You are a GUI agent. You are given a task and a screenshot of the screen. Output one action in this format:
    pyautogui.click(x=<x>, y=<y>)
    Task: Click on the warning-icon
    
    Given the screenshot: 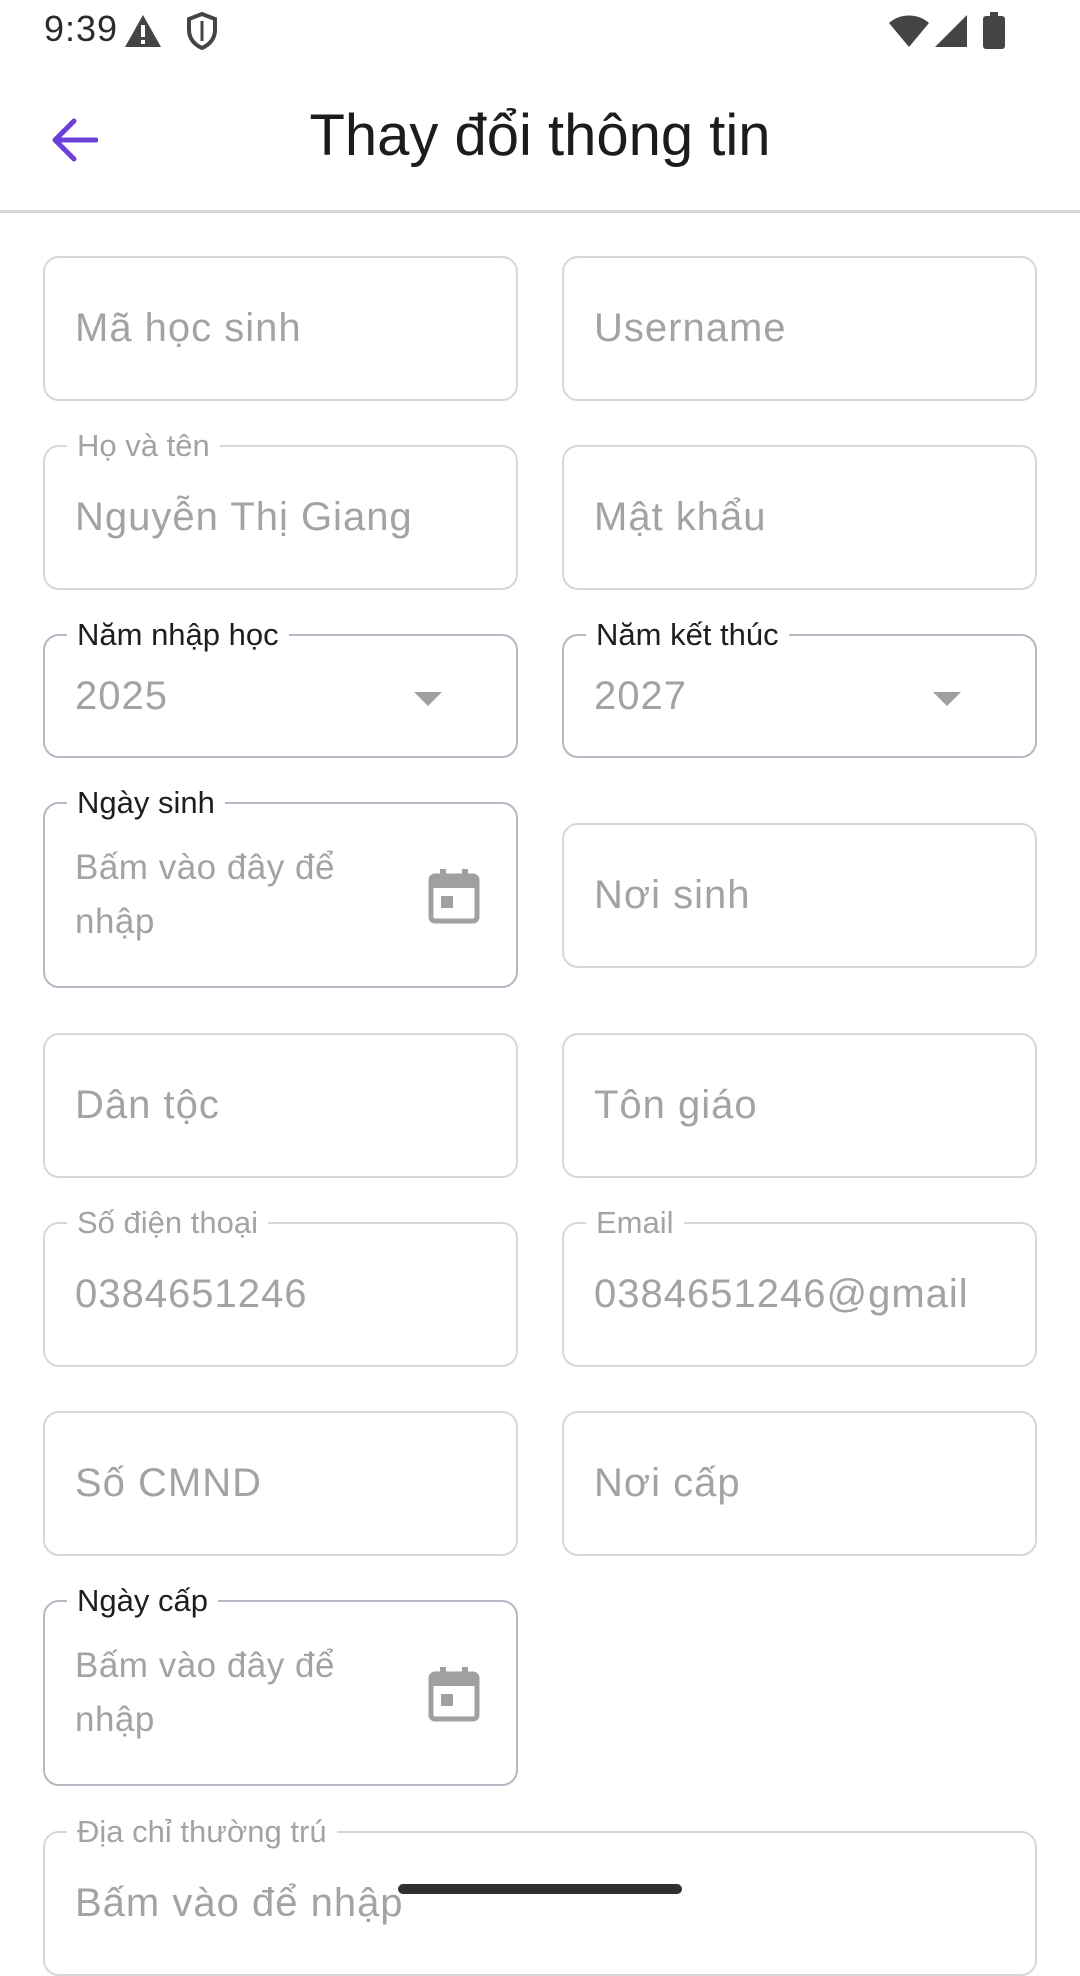 What is the action you would take?
    pyautogui.click(x=143, y=31)
    